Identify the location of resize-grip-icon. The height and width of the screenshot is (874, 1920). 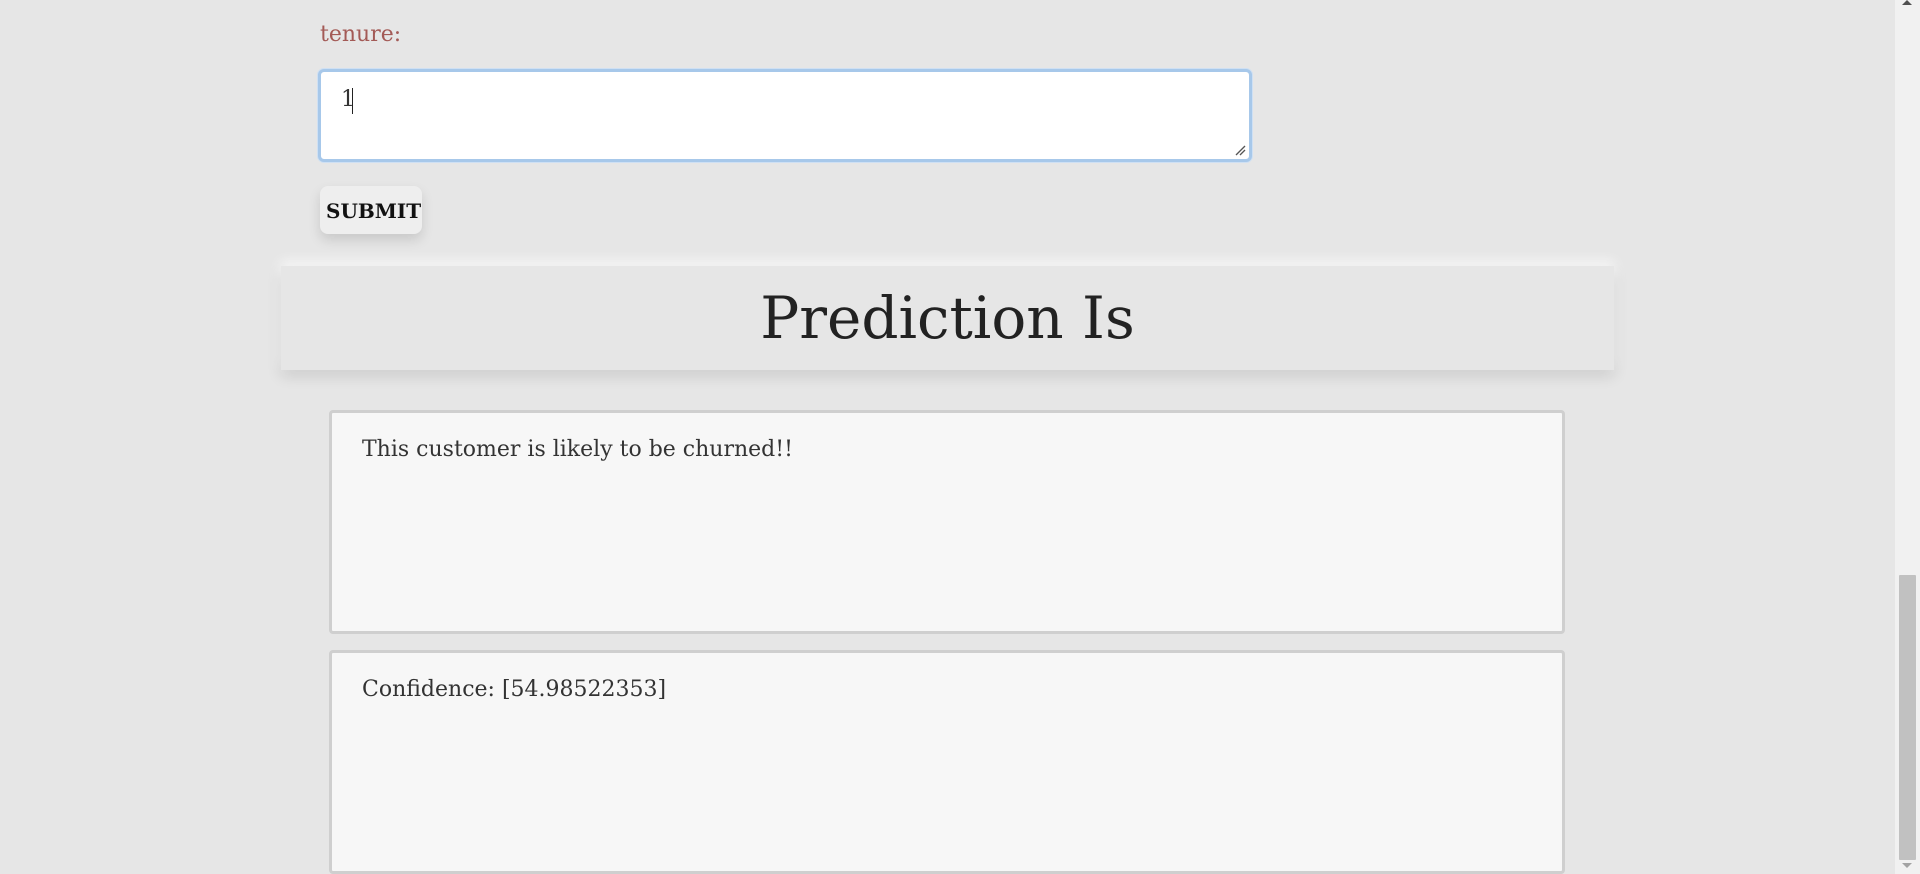
(1240, 150).